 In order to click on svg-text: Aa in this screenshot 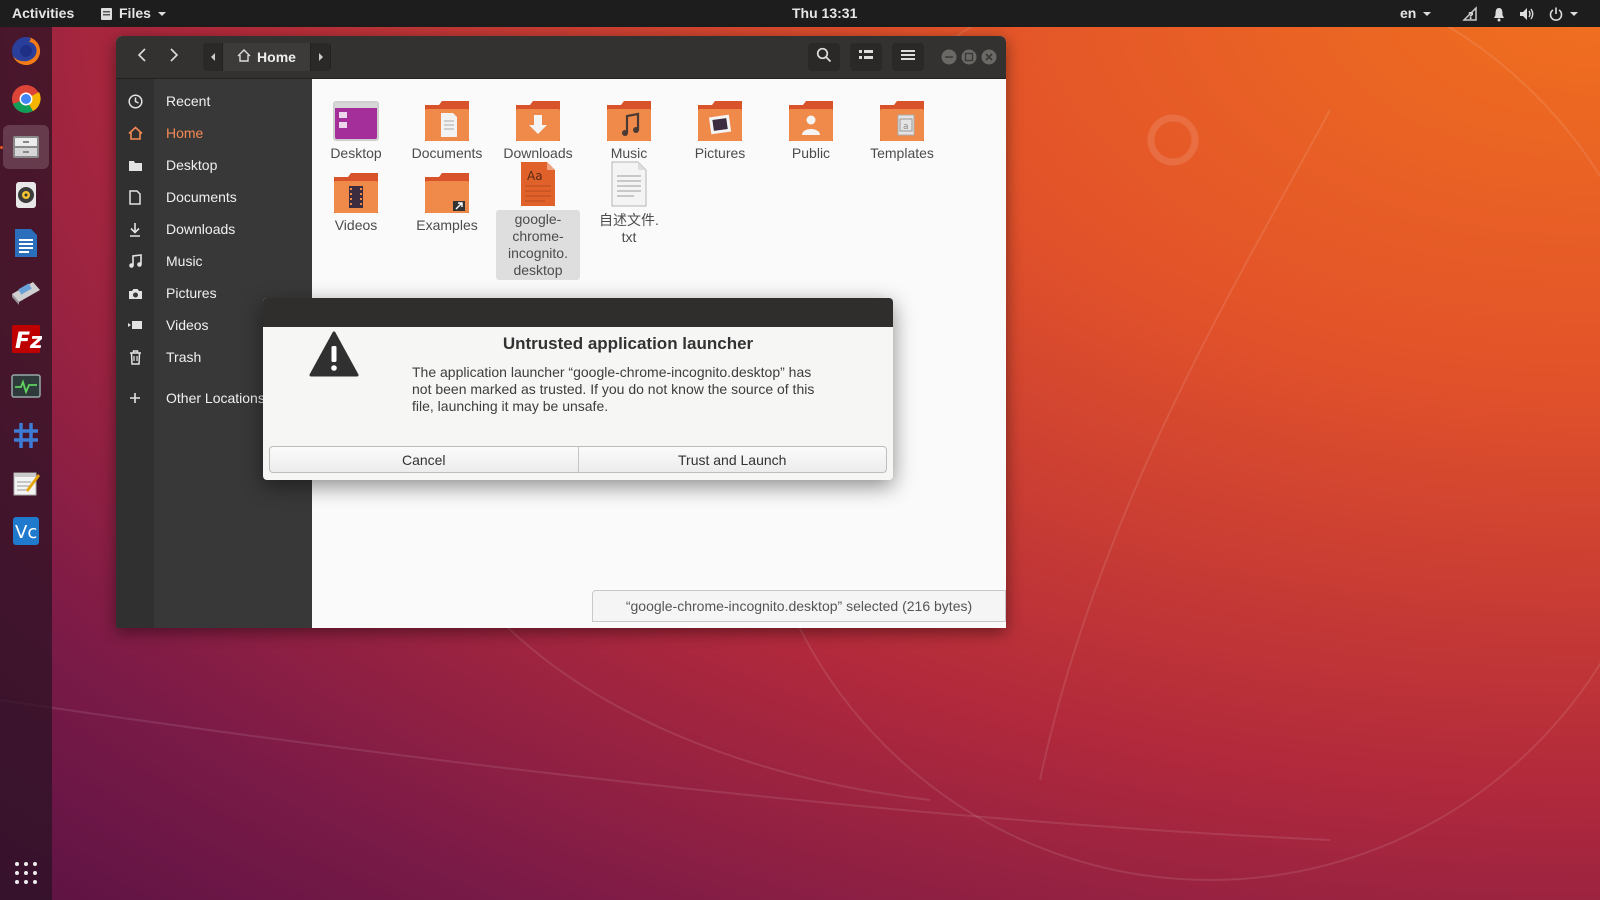, I will do `click(535, 176)`.